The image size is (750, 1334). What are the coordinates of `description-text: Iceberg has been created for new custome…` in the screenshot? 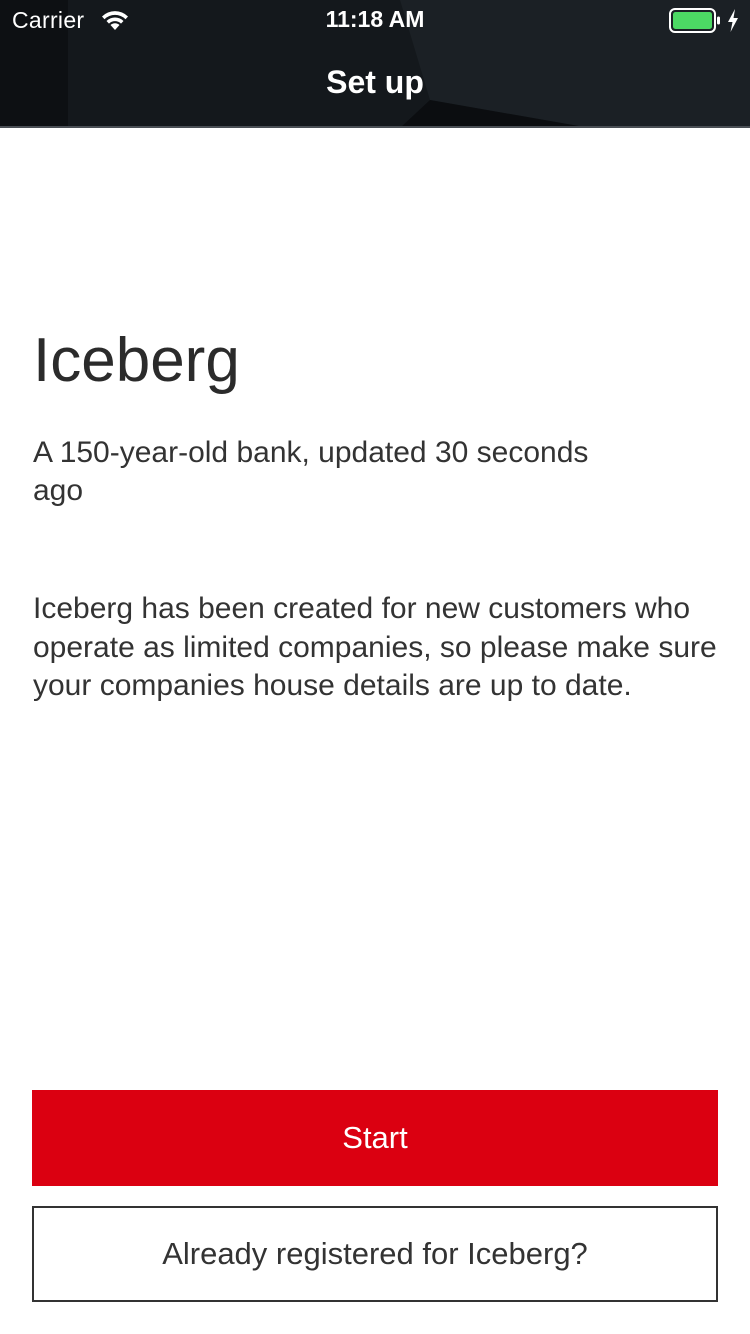 It's located at (375, 647).